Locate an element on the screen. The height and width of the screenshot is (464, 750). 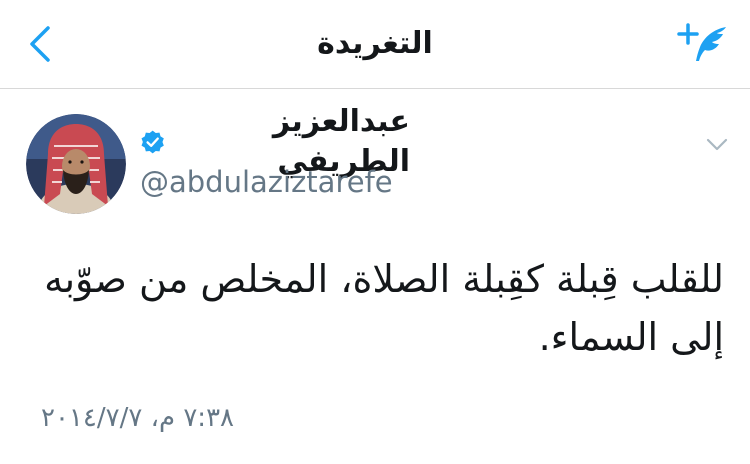
tweet-timestamp: ٧:٣٨ م، ٢٠١٤/٧/٧ is located at coordinates (137, 418).